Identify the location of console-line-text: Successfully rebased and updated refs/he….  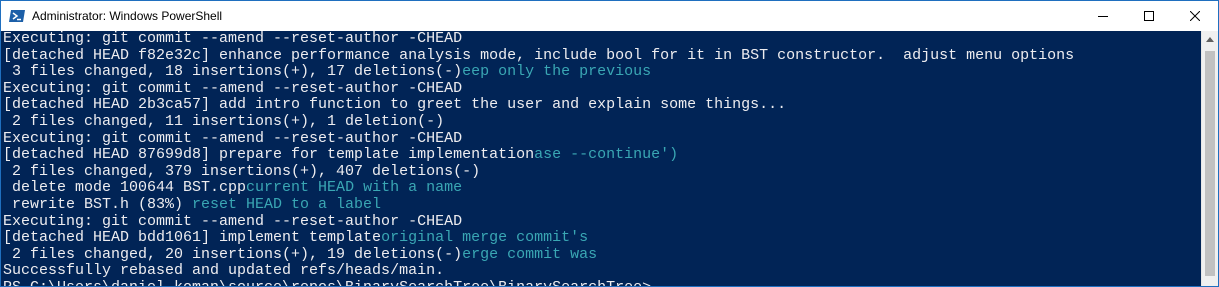
(224, 271).